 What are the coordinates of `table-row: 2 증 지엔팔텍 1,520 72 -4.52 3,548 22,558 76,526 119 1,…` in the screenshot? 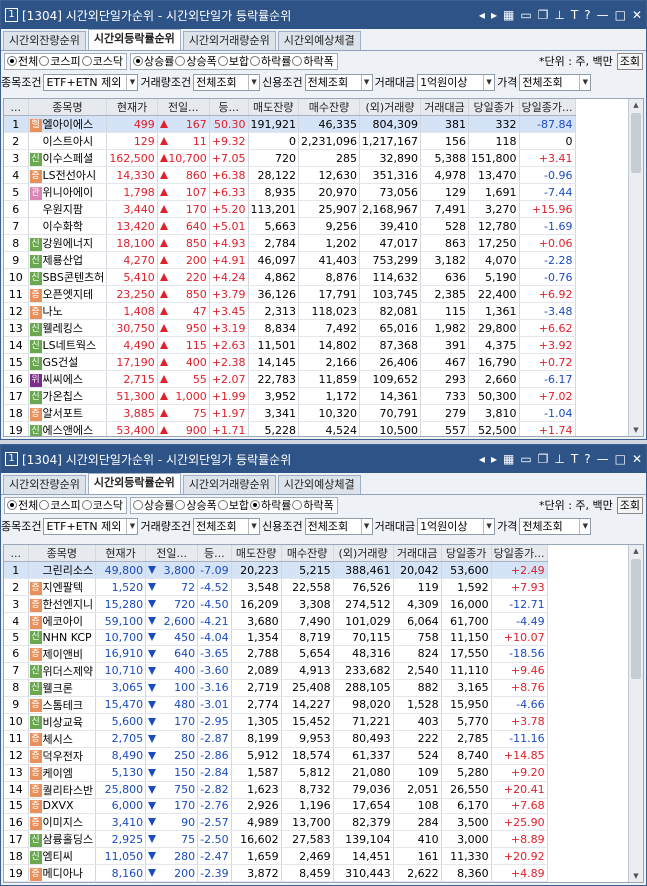 It's located at (276, 587).